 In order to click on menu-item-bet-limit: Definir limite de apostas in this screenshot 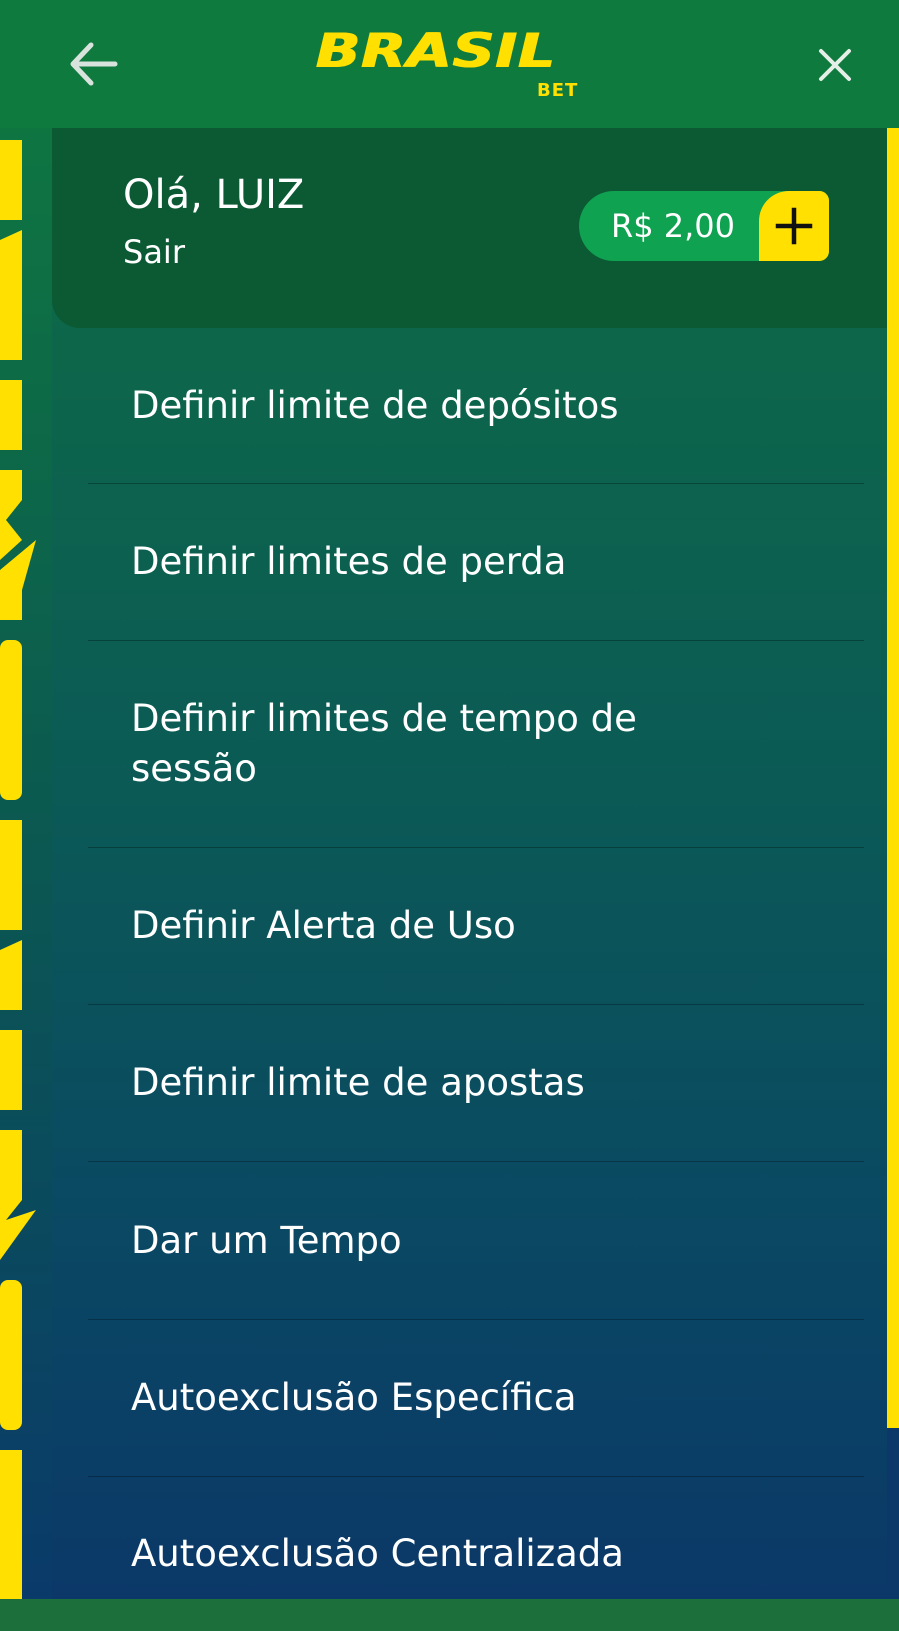, I will do `click(476, 1083)`.